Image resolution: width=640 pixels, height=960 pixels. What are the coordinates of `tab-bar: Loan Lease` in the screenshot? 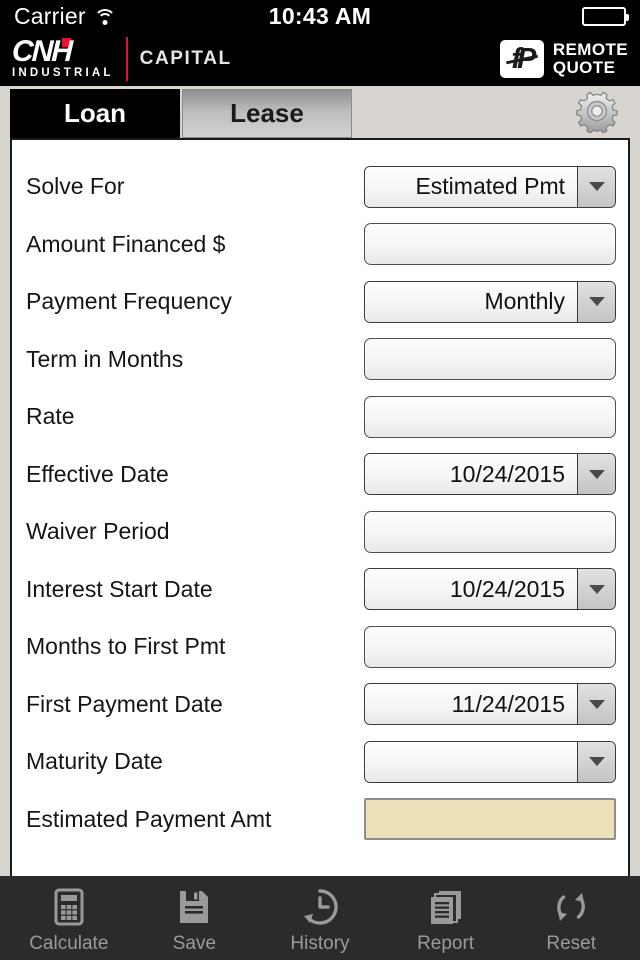 It's located at (320, 112).